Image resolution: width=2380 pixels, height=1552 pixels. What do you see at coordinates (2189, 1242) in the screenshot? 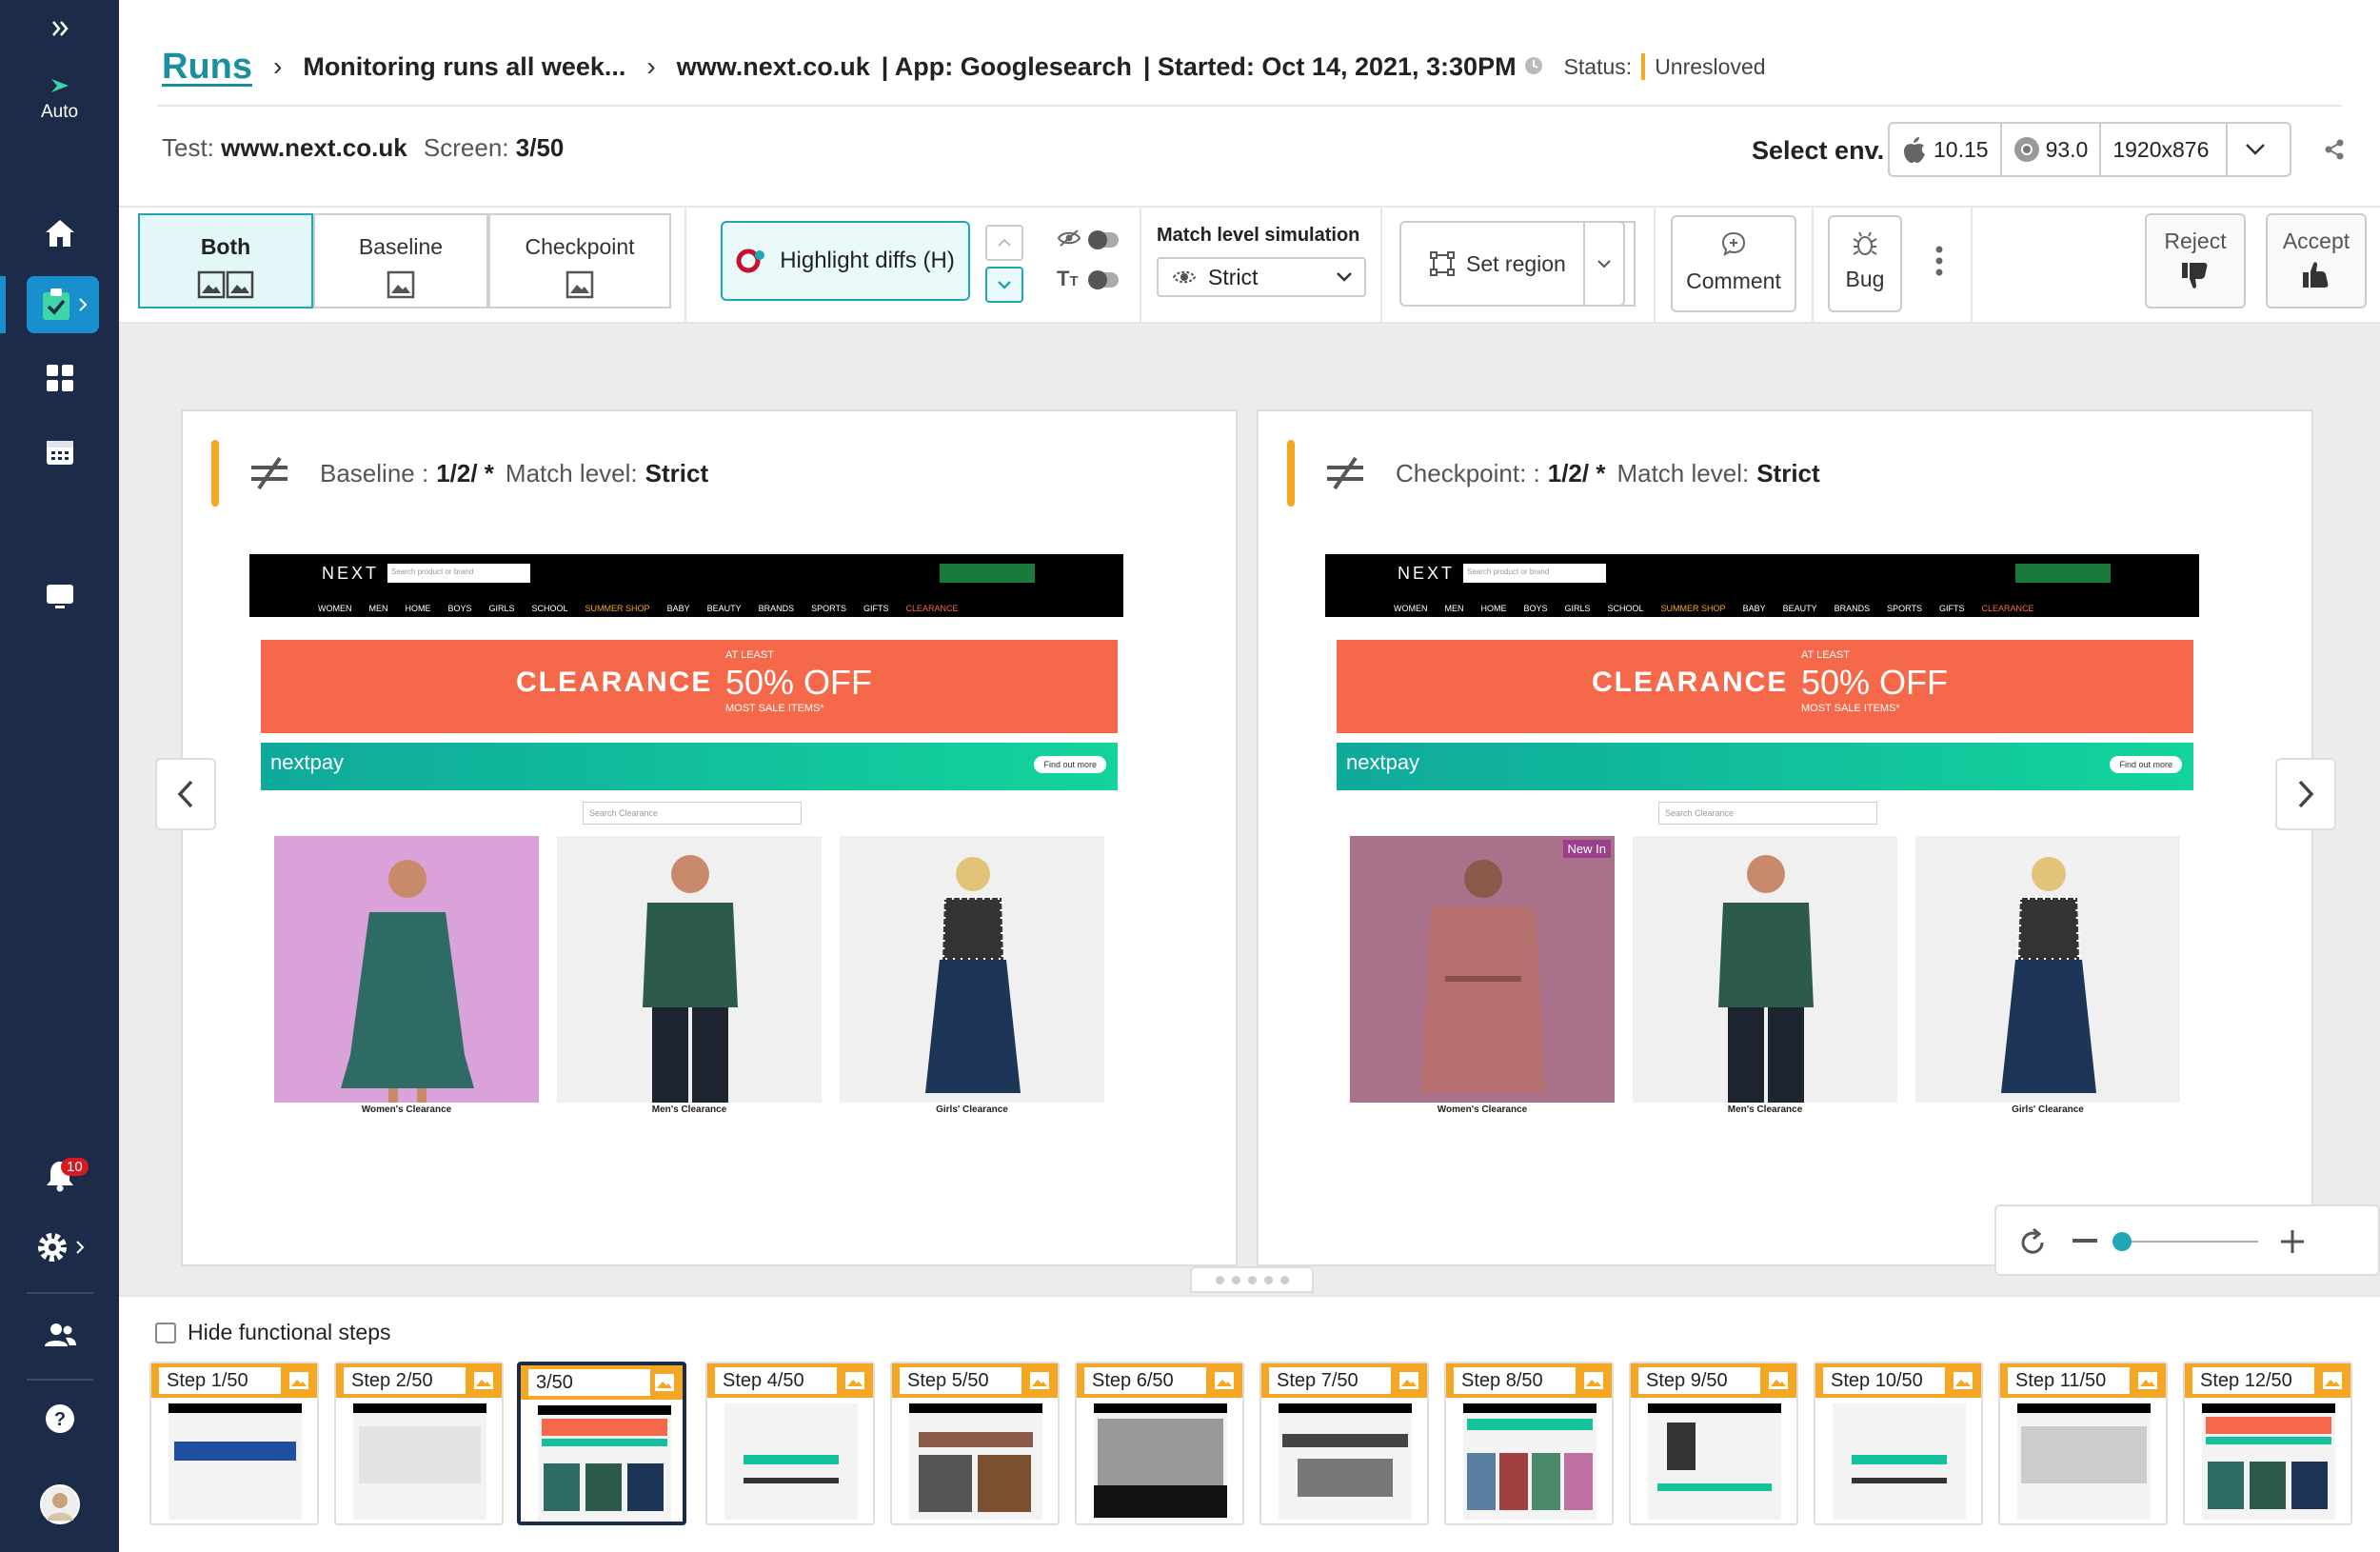
I see `zoom-slider-track` at bounding box center [2189, 1242].